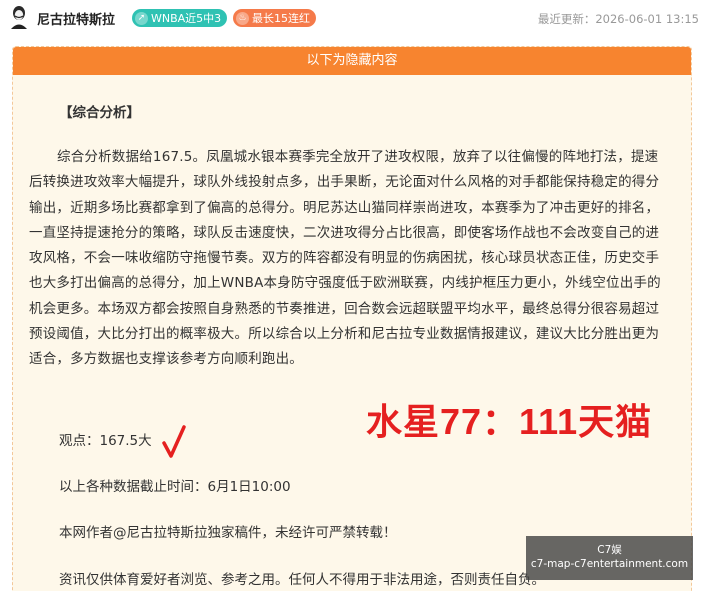 The height and width of the screenshot is (591, 704). I want to click on data-cutoff-line: 以上各种数据截止时间：6月1日10:00, so click(175, 487).